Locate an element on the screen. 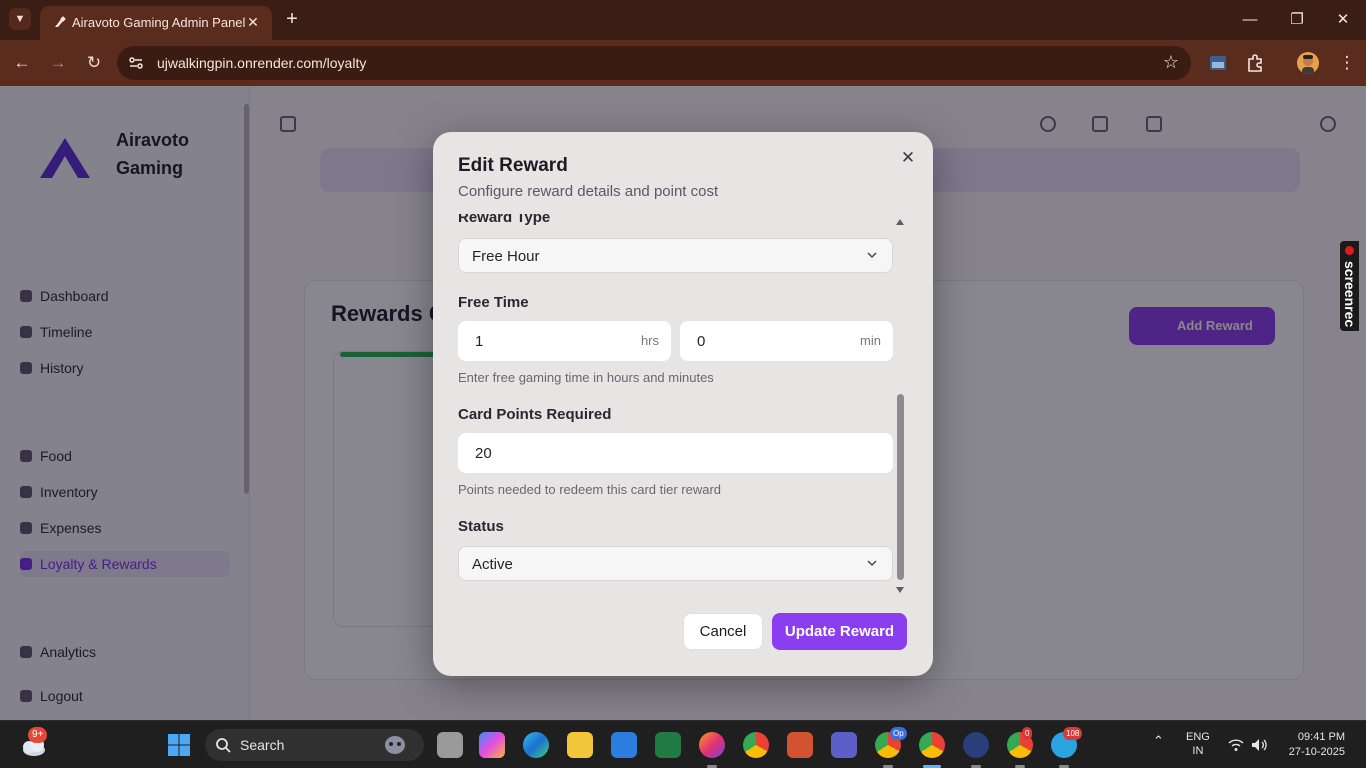 This screenshot has height=768, width=1366. search-highlight-icon is located at coordinates (395, 745).